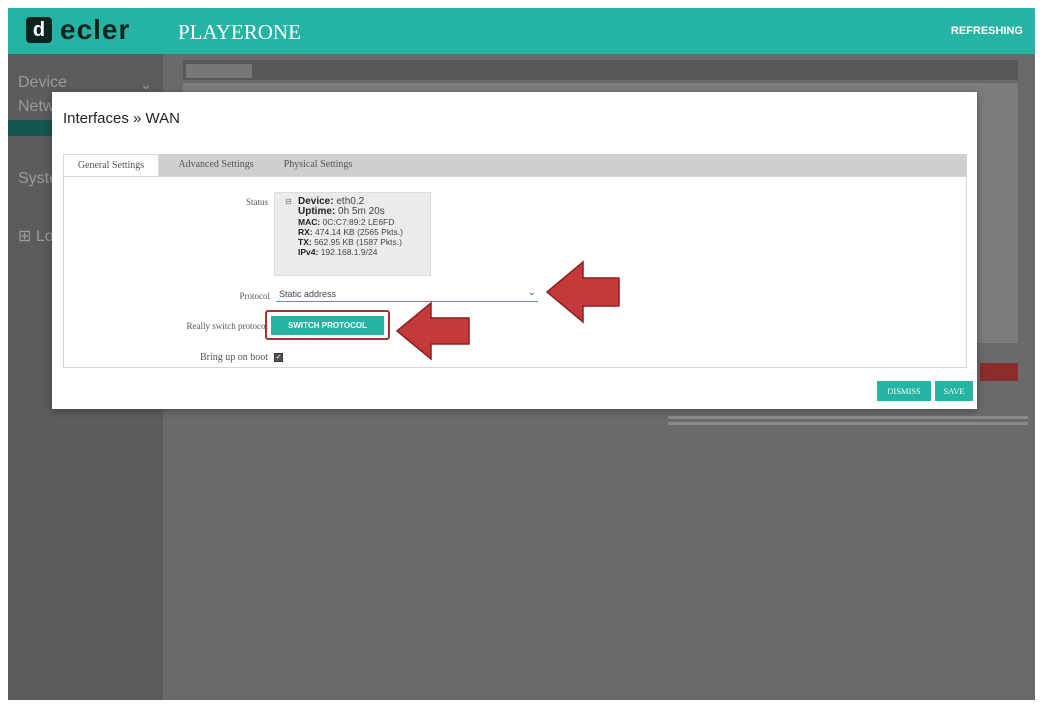  I want to click on status-label: Status, so click(256, 202).